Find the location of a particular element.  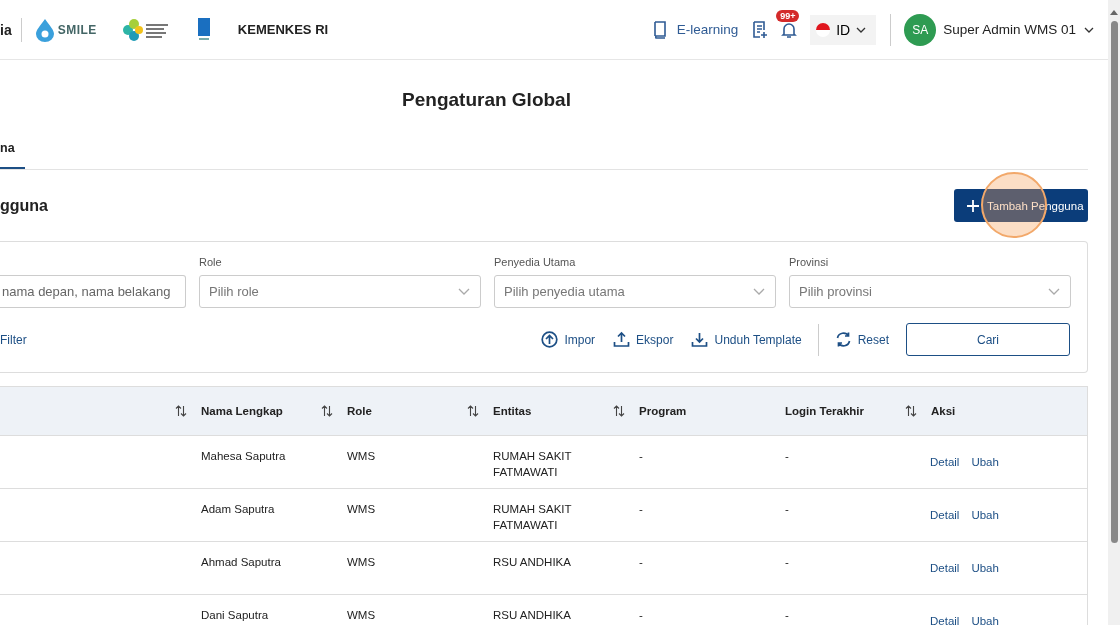

refresh-icon is located at coordinates (843, 339).